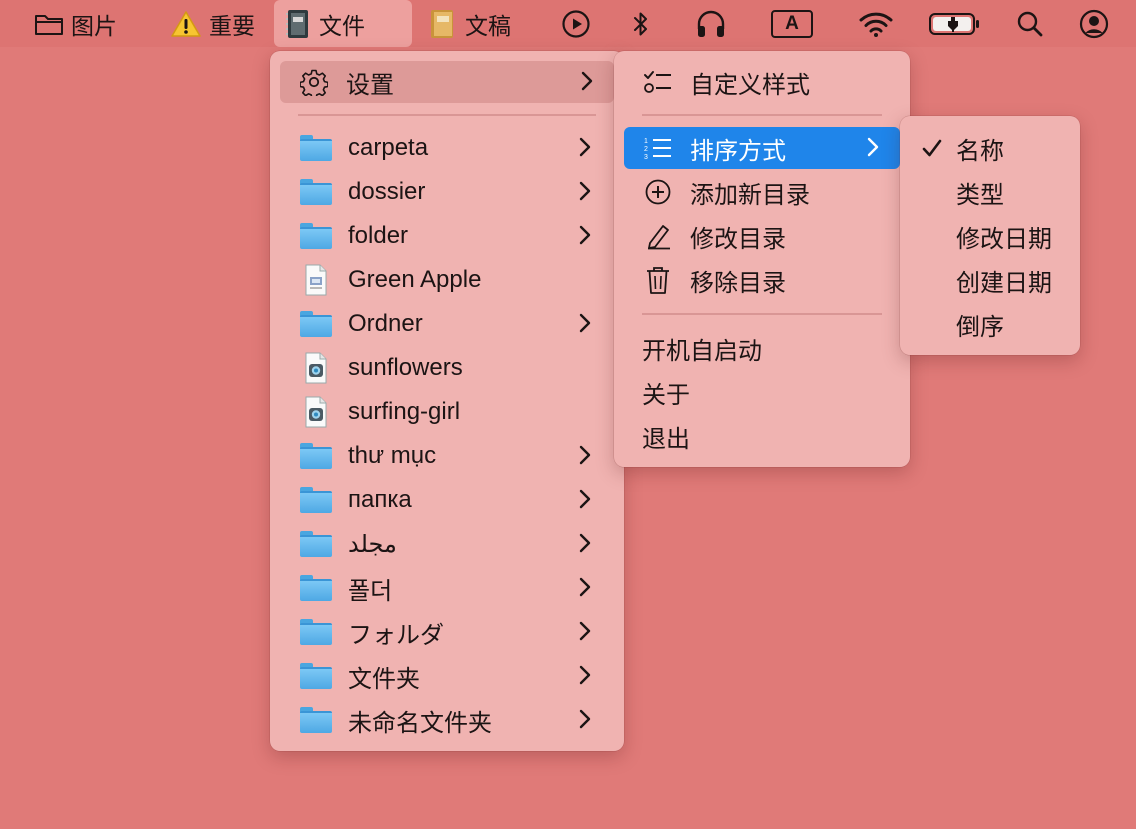  I want to click on menu-item-folder: dossier, so click(447, 192).